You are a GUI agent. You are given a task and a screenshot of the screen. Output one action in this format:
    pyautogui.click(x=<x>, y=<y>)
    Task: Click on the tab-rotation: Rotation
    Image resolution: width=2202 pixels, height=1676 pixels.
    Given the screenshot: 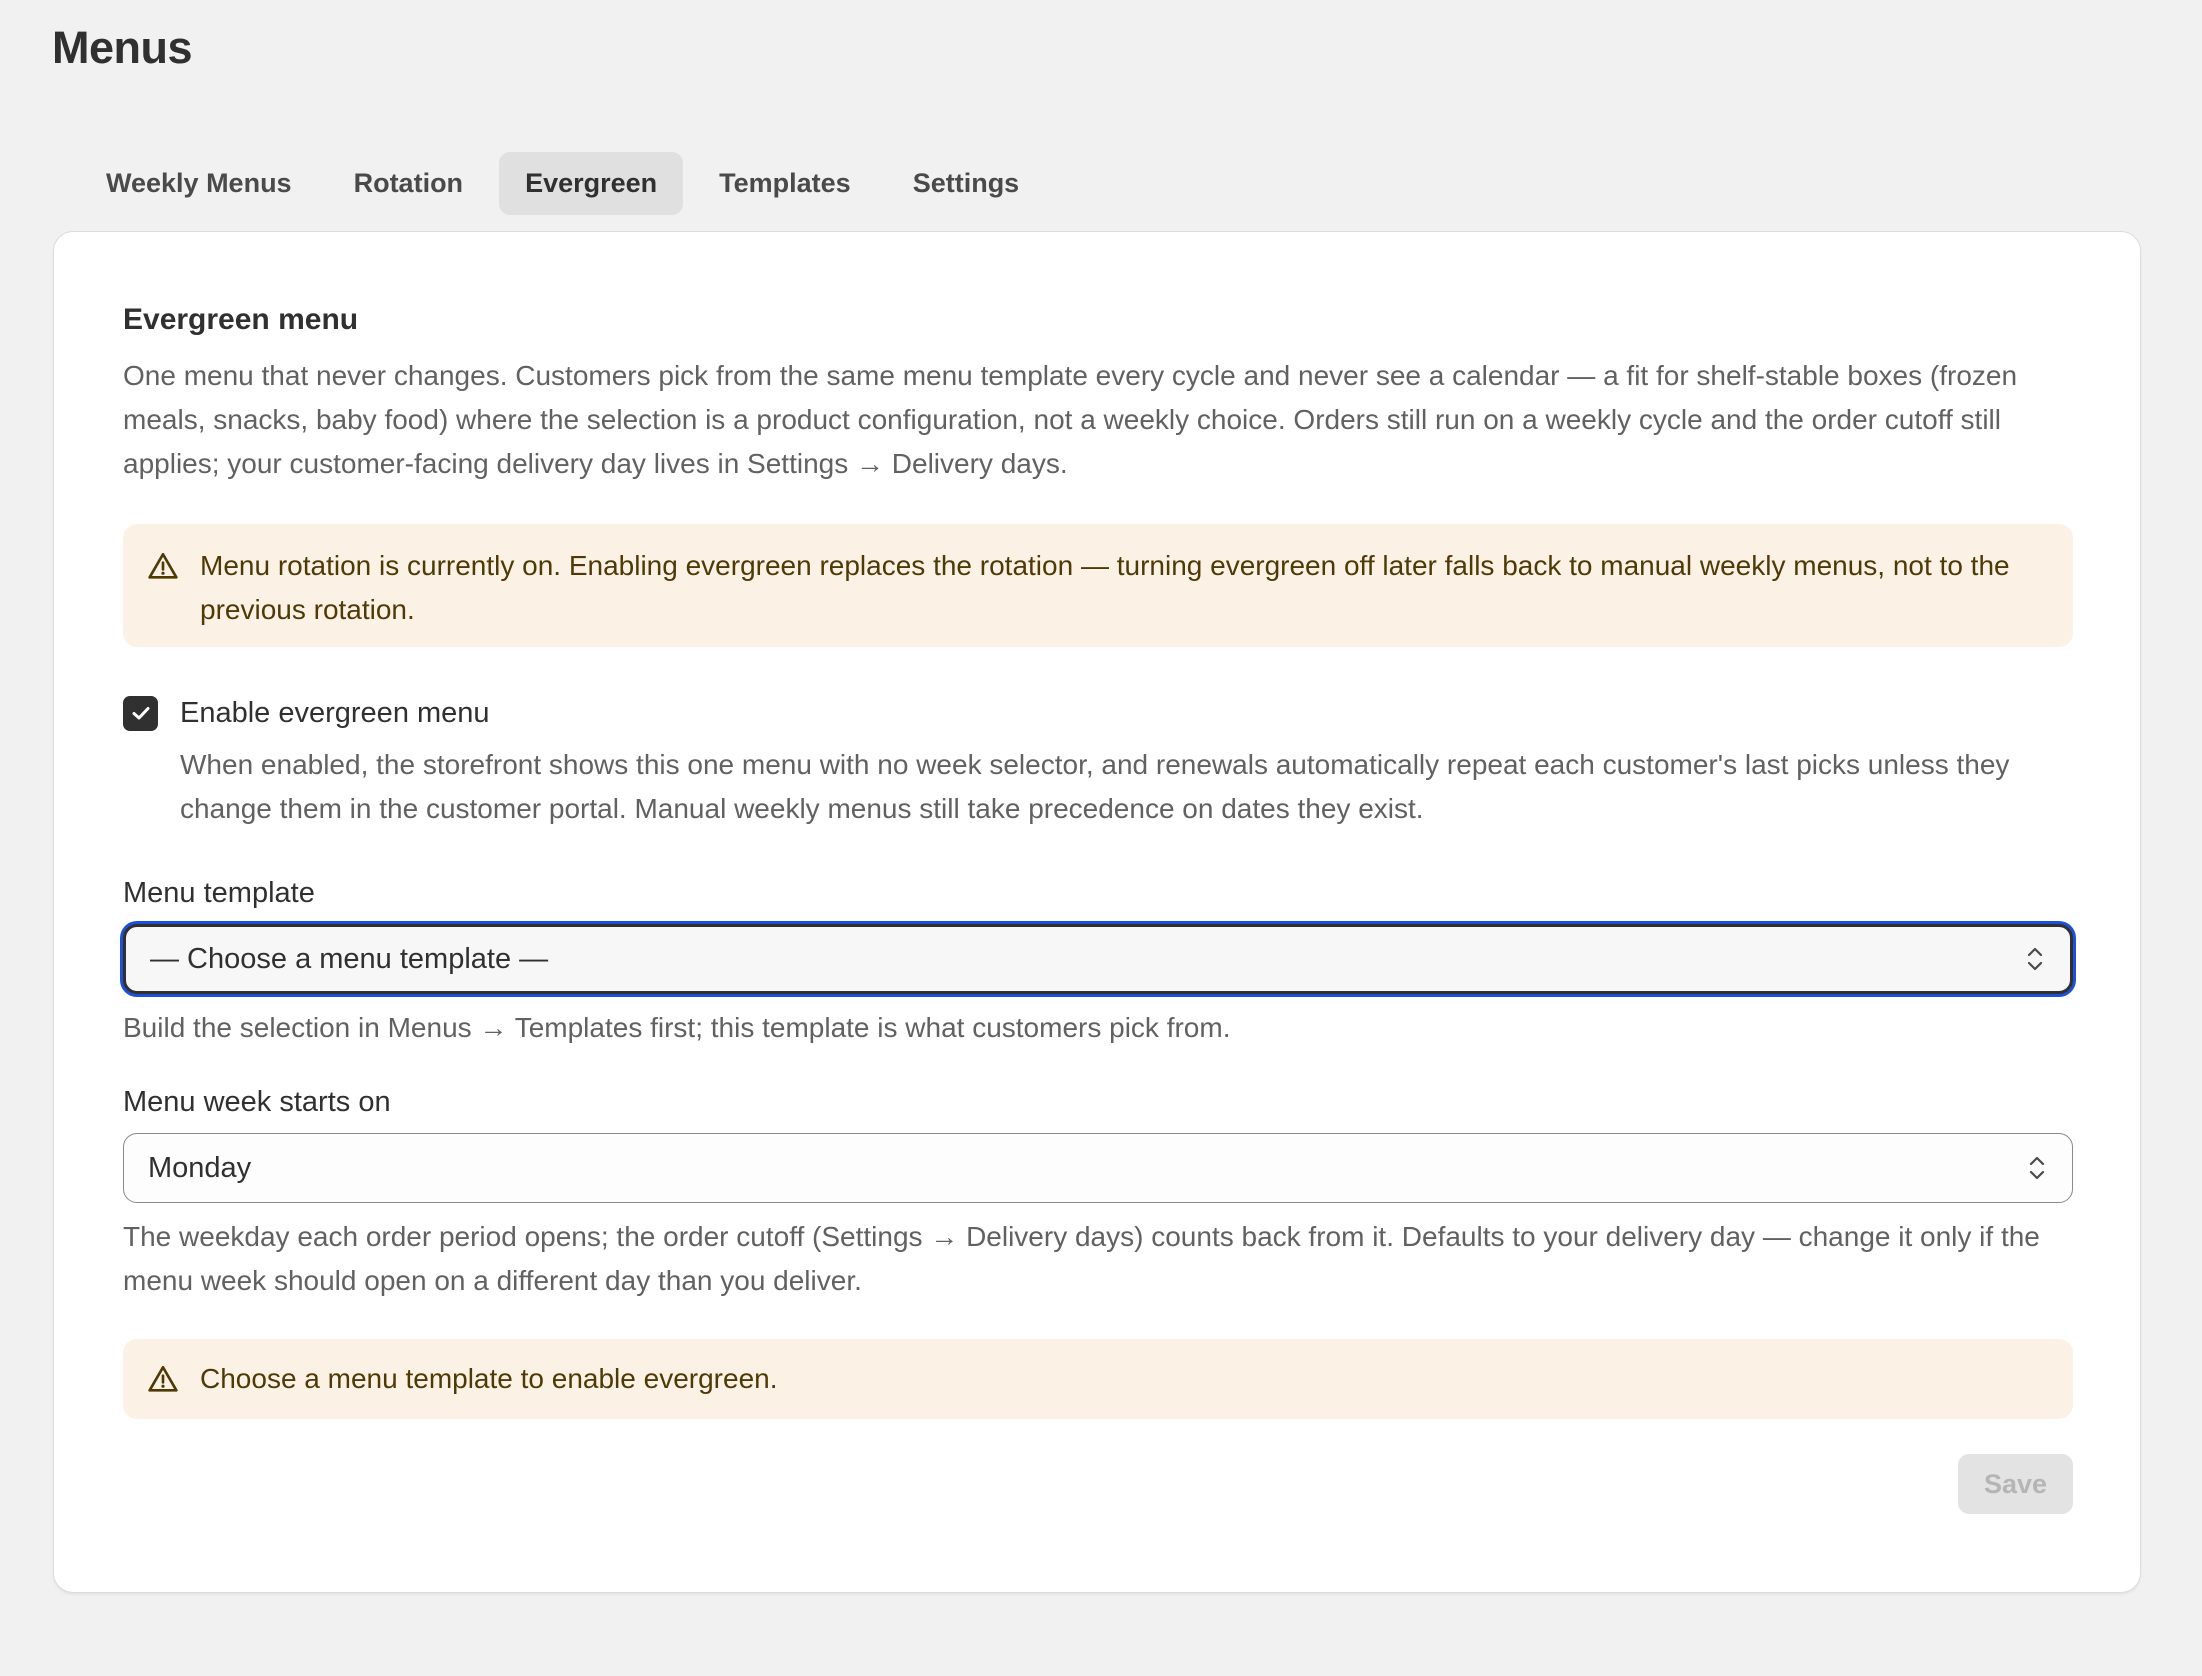 What is the action you would take?
    pyautogui.click(x=408, y=183)
    